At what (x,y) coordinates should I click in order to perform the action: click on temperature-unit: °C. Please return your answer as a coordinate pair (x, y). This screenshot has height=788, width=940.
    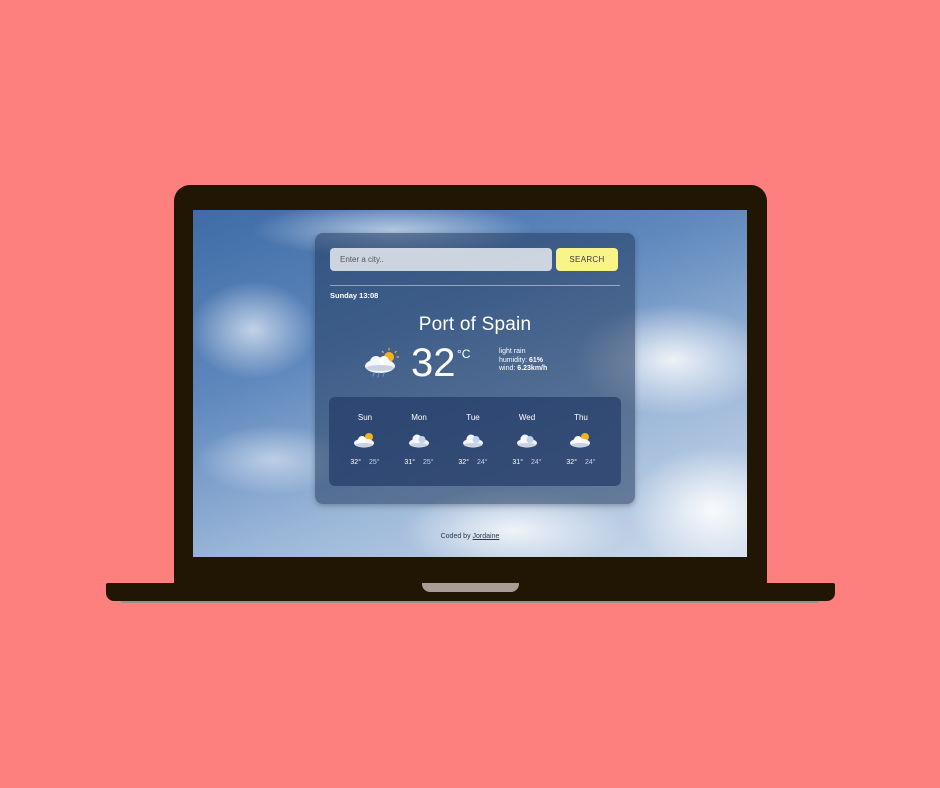
    Looking at the image, I should click on (464, 354).